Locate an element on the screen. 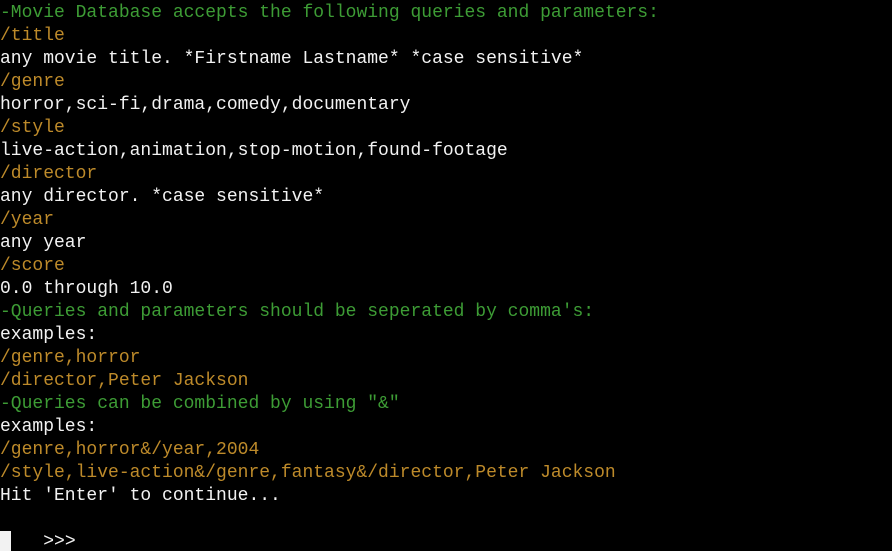 The height and width of the screenshot is (551, 892). query-style: /style is located at coordinates (32, 128).